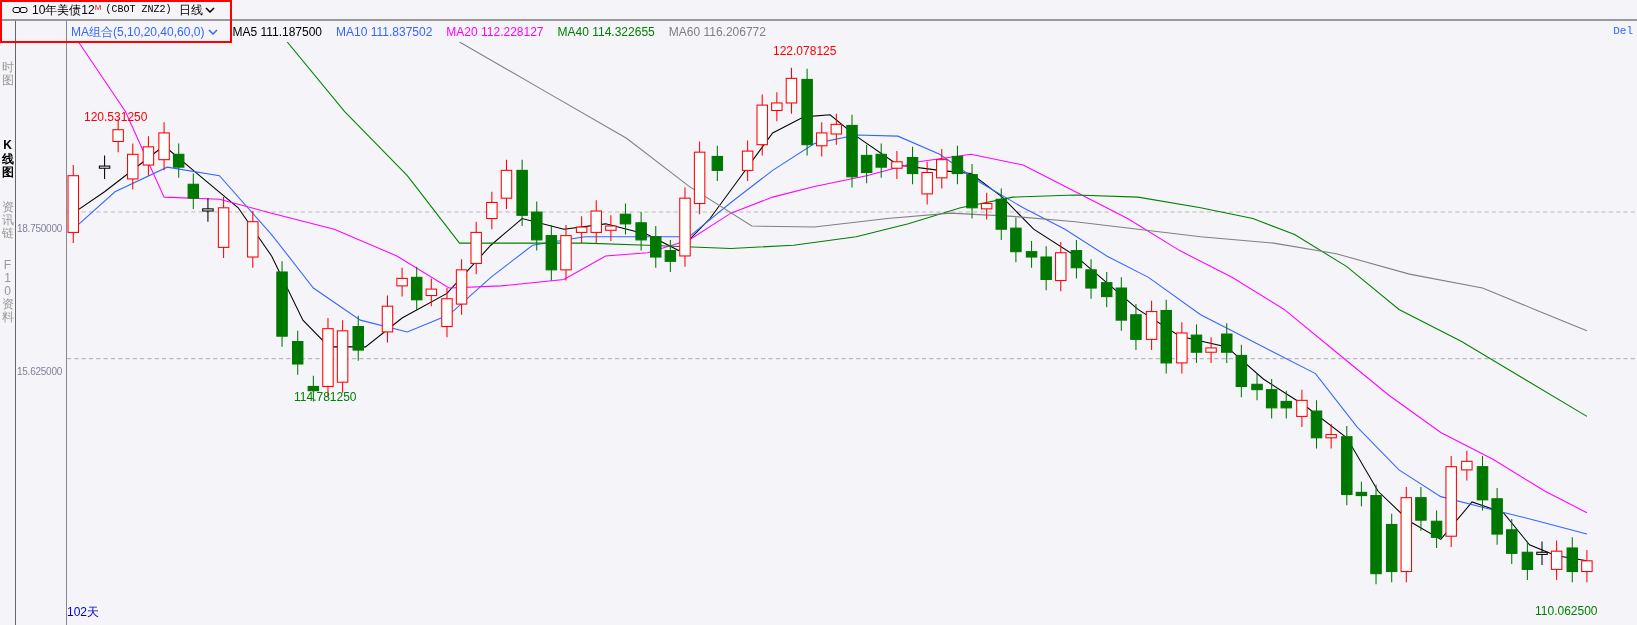 Image resolution: width=1637 pixels, height=625 pixels. What do you see at coordinates (7, 291) in the screenshot?
I see `side-tab: F10资料` at bounding box center [7, 291].